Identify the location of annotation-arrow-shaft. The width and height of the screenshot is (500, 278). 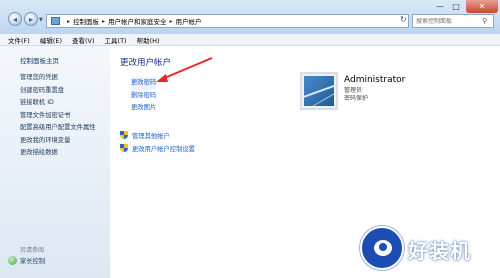
(187, 68).